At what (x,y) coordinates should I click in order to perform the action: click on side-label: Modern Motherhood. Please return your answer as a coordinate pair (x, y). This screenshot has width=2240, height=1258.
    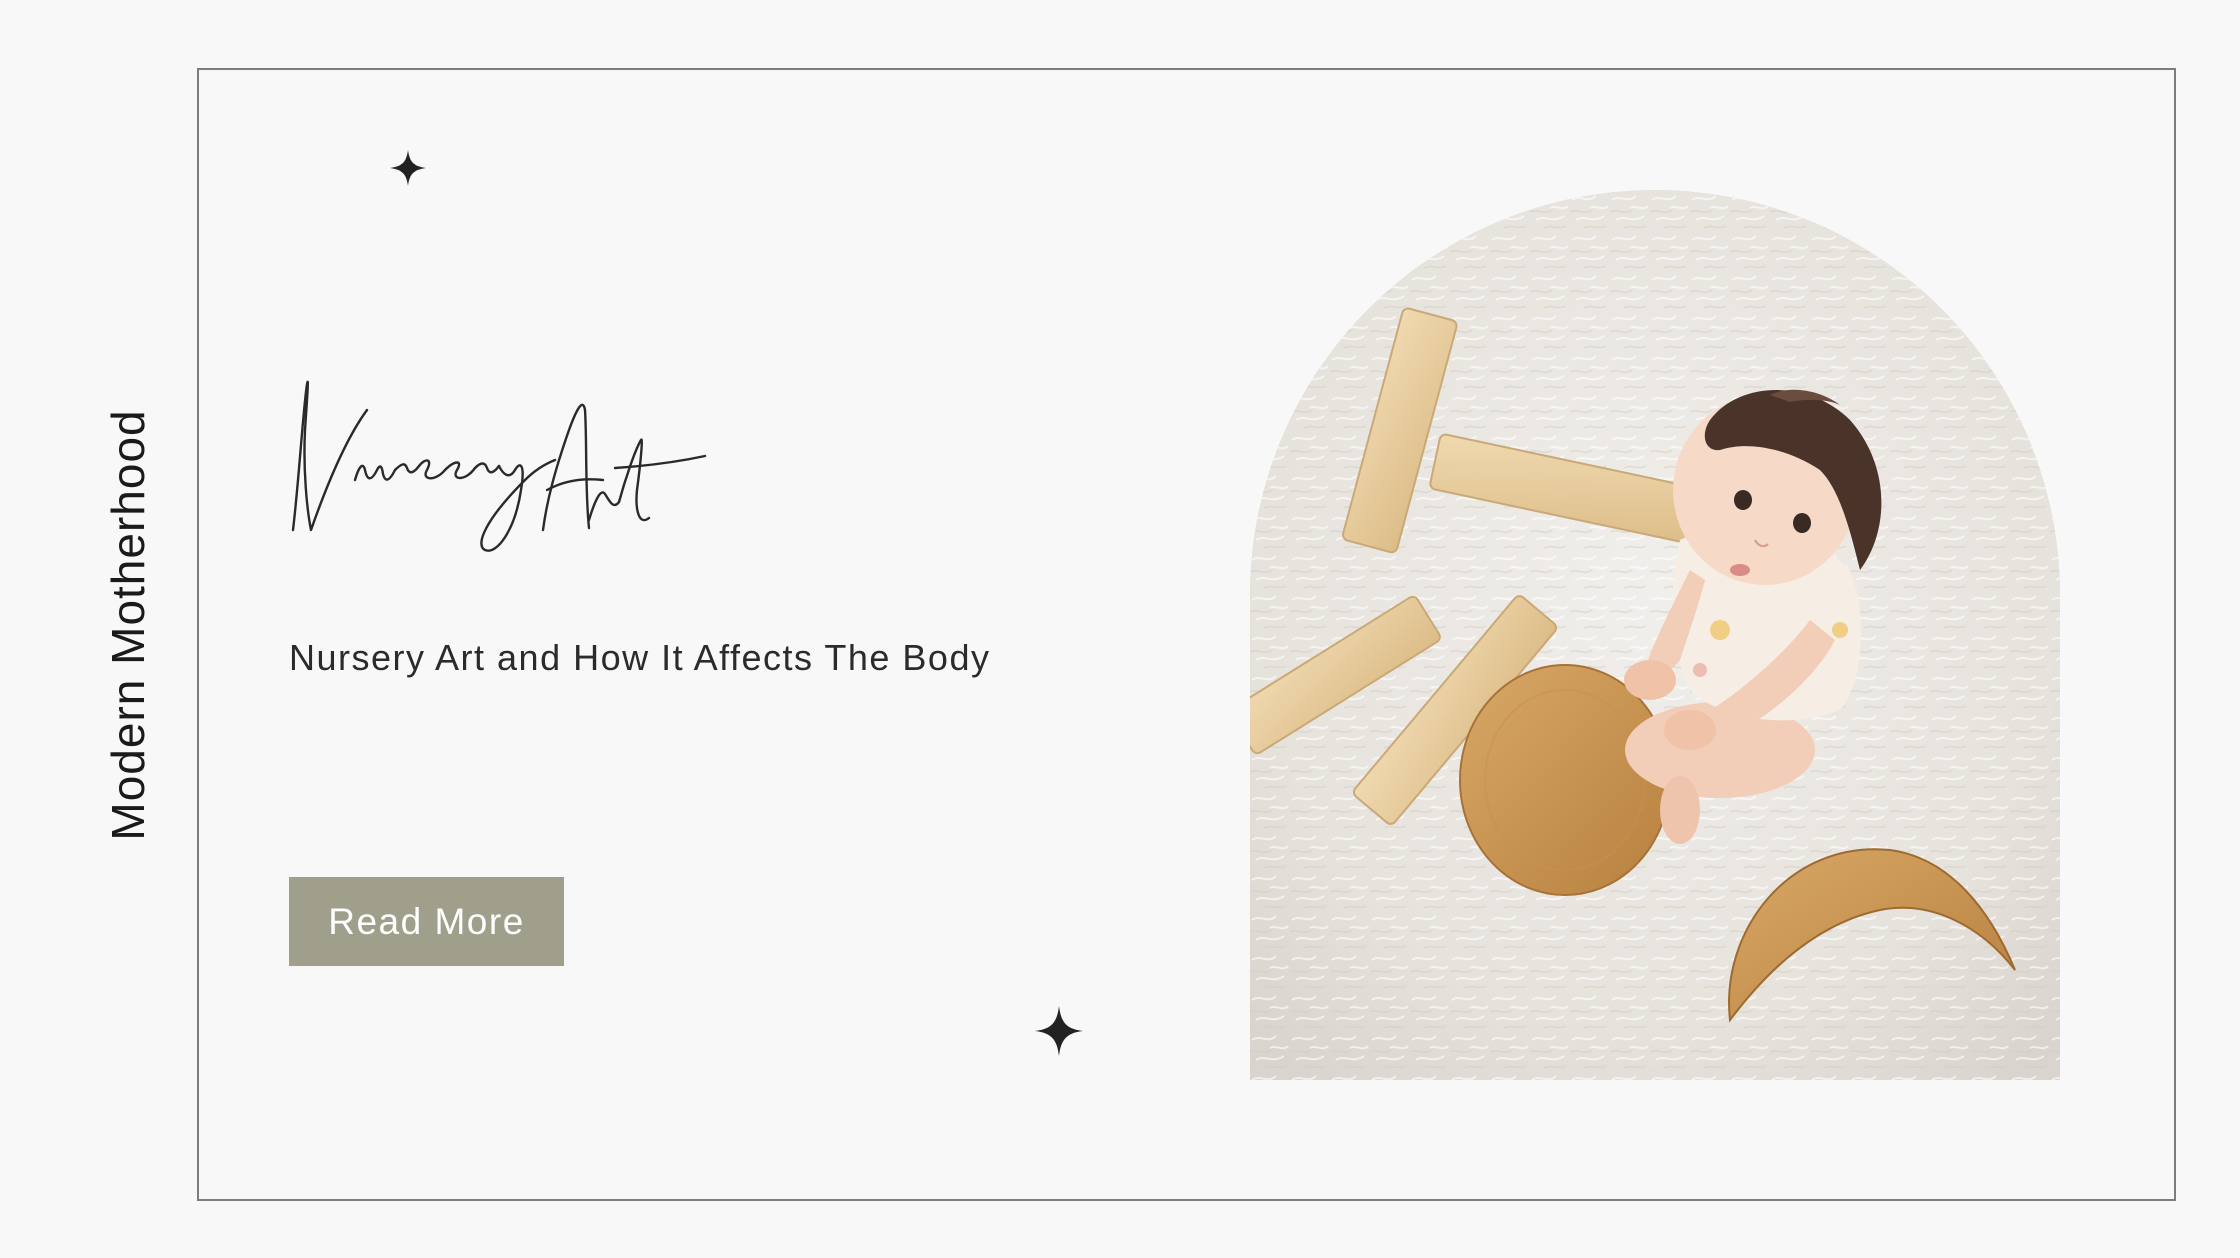
    Looking at the image, I should click on (128, 625).